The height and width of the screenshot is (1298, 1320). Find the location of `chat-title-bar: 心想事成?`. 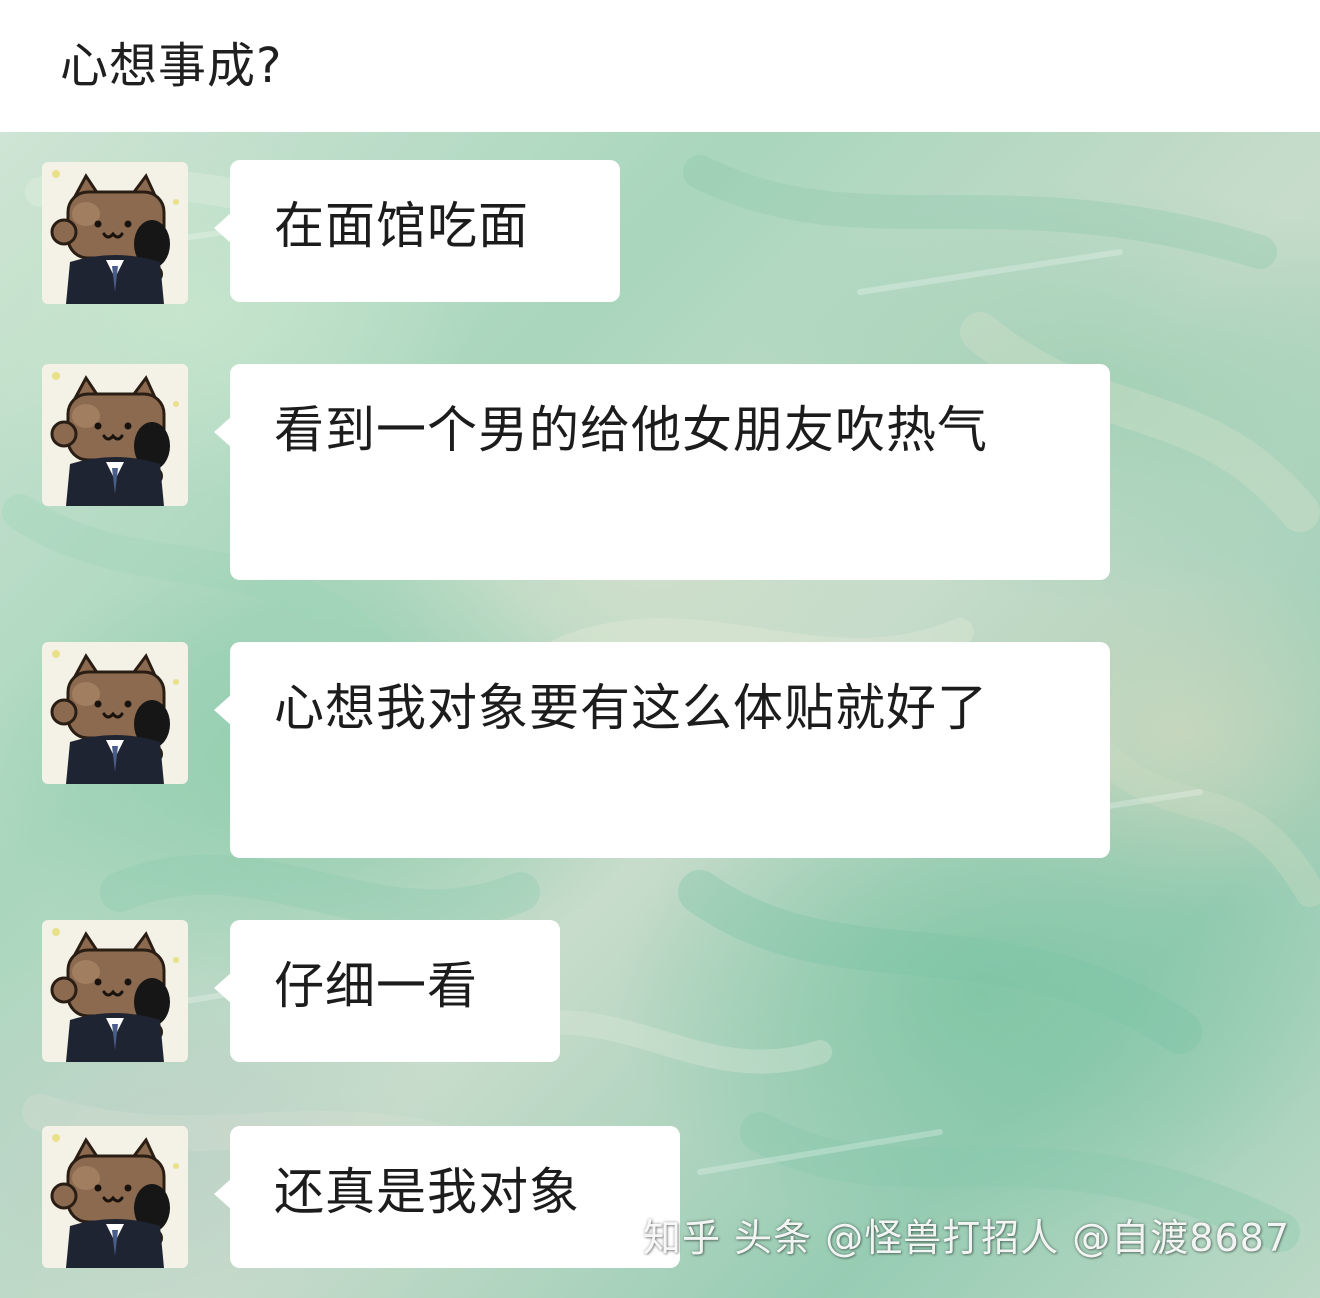

chat-title-bar: 心想事成? is located at coordinates (660, 66).